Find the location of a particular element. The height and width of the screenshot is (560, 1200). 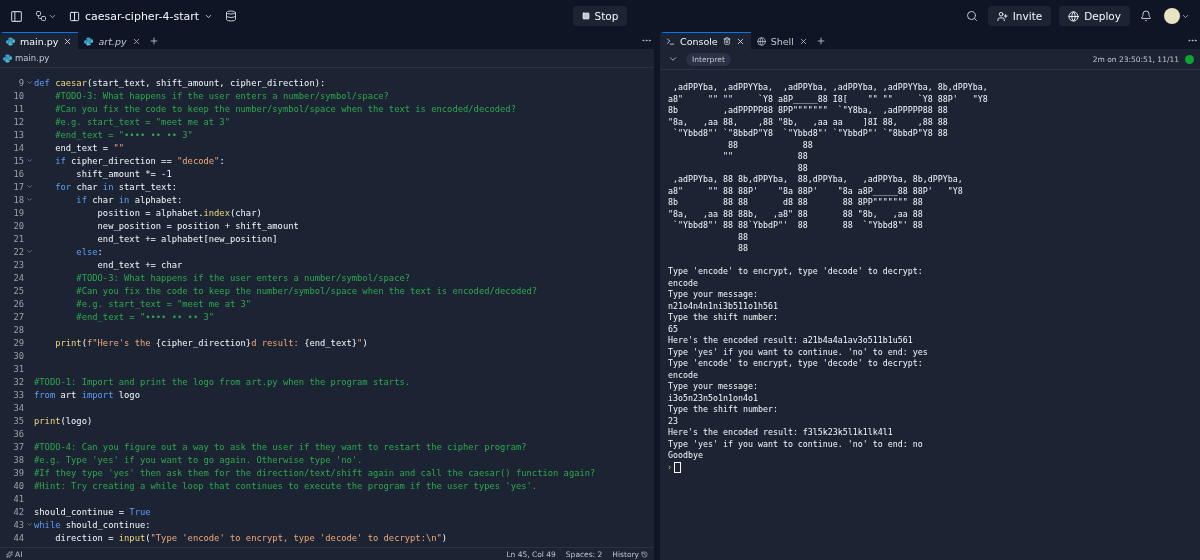

workflow-icon is located at coordinates (41, 16).